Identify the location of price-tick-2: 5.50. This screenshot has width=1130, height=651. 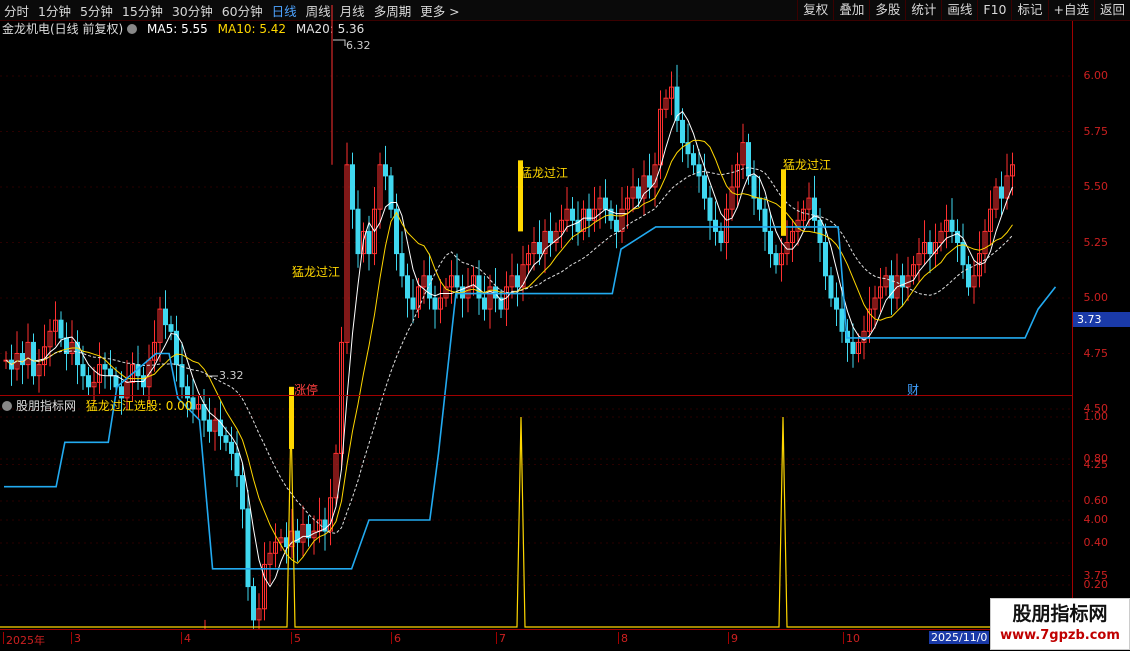
(1096, 186).